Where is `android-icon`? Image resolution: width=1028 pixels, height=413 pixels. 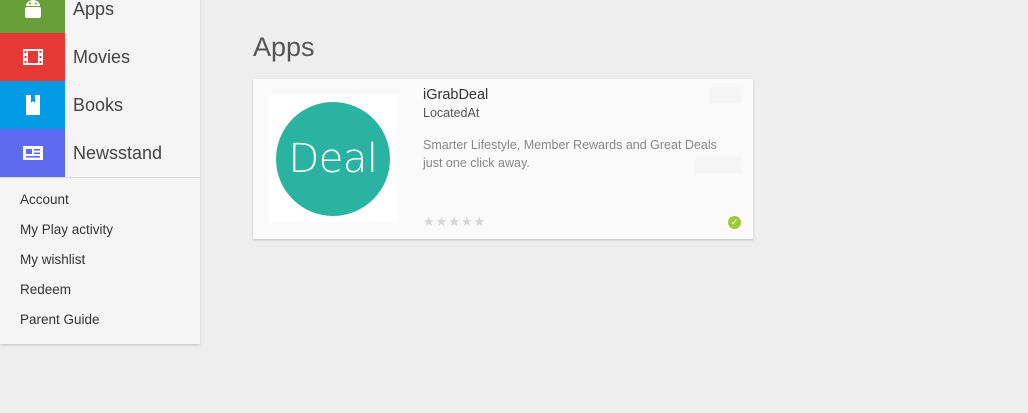
android-icon is located at coordinates (32, 9).